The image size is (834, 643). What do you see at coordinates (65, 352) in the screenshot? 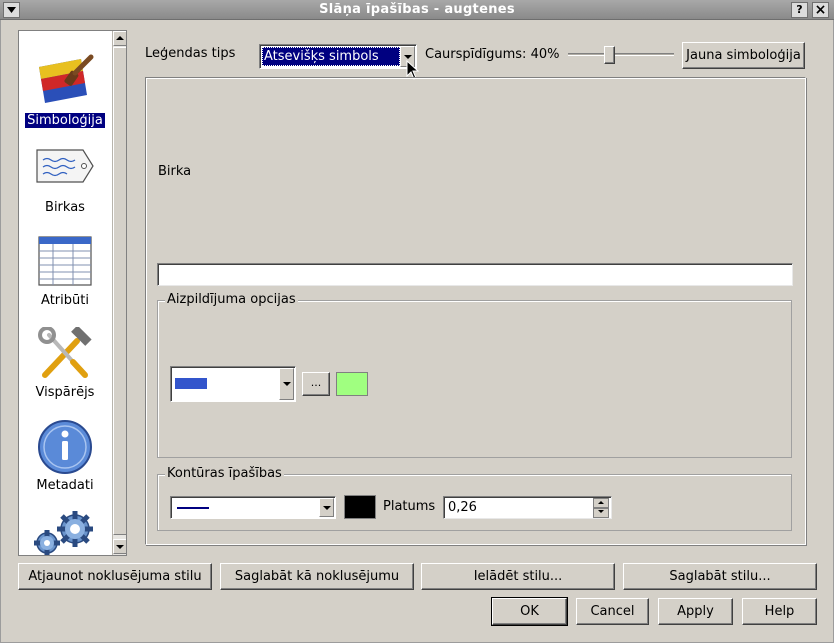
I see `tools-icon` at bounding box center [65, 352].